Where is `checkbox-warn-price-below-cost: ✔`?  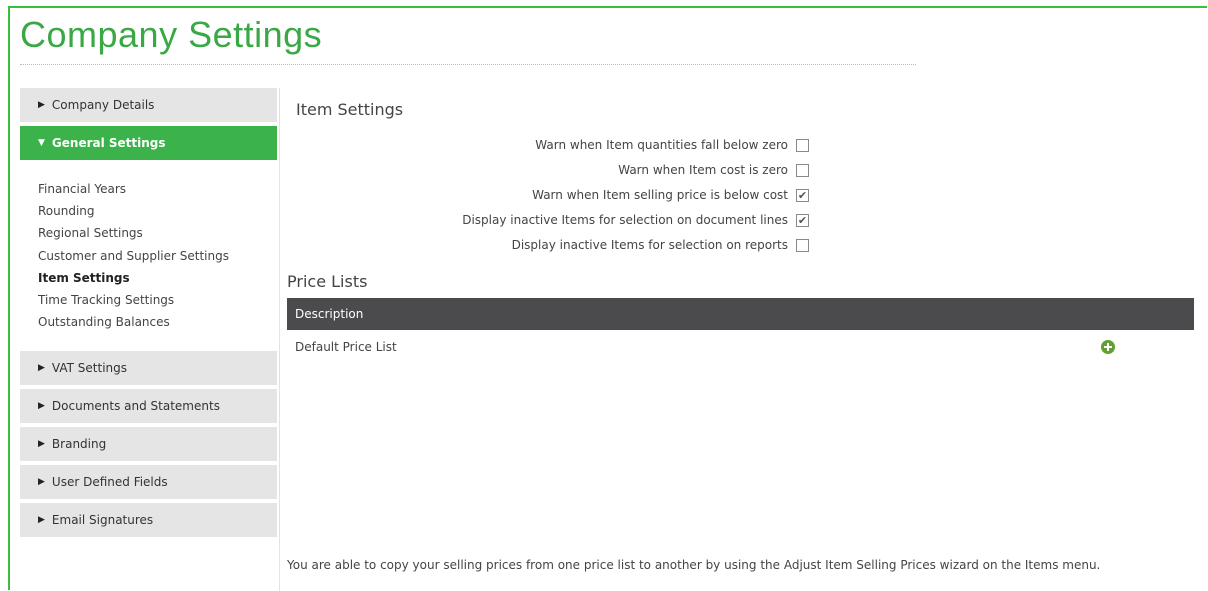
checkbox-warn-price-below-cost: ✔ is located at coordinates (802, 195).